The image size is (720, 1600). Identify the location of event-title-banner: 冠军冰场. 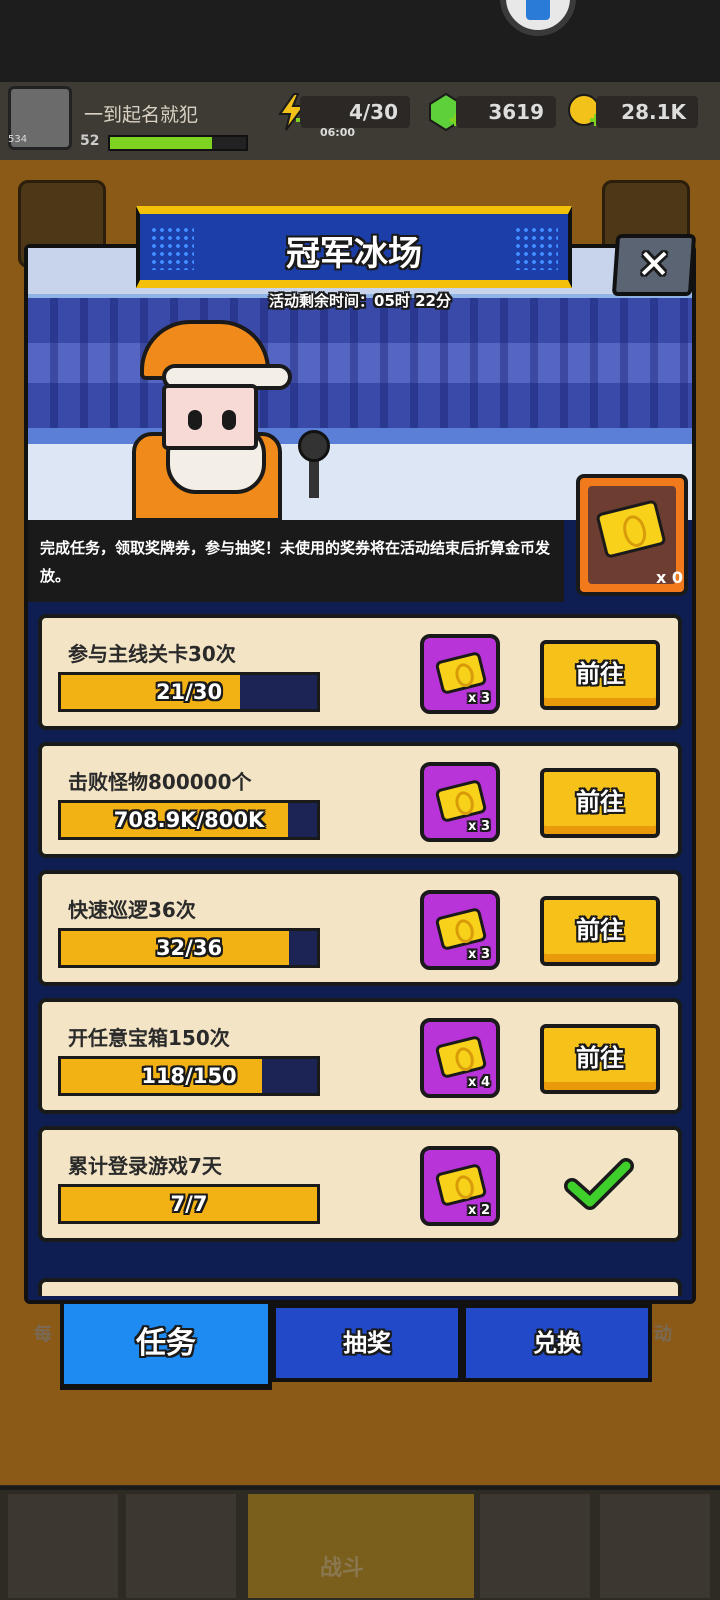
(354, 247).